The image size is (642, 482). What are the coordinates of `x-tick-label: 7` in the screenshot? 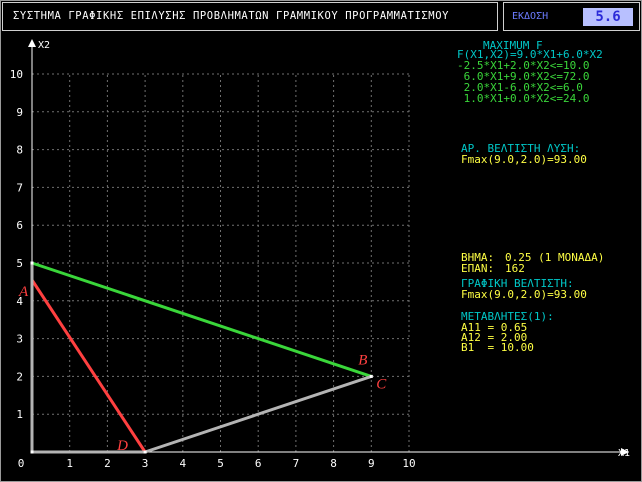 It's located at (296, 463).